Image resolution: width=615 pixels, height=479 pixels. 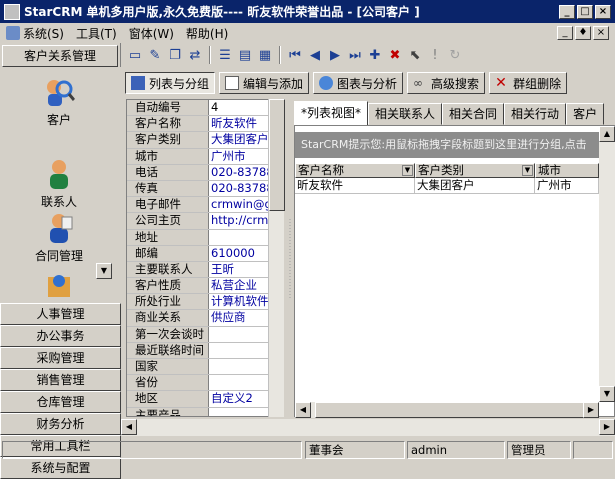 What do you see at coordinates (607, 394) in the screenshot?
I see `scroll-down-icon: ▼` at bounding box center [607, 394].